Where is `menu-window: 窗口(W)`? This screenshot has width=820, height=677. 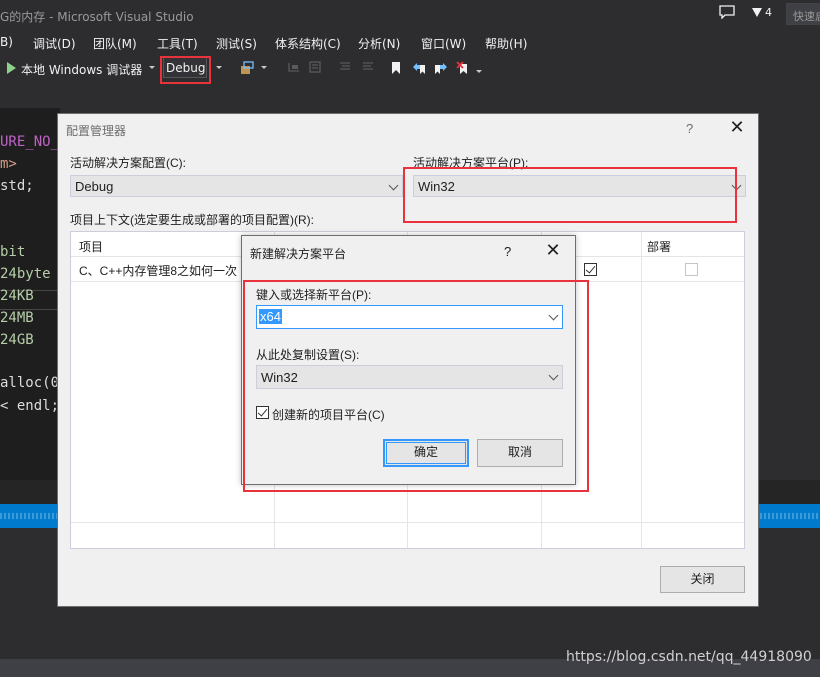 menu-window: 窗口(W) is located at coordinates (443, 43).